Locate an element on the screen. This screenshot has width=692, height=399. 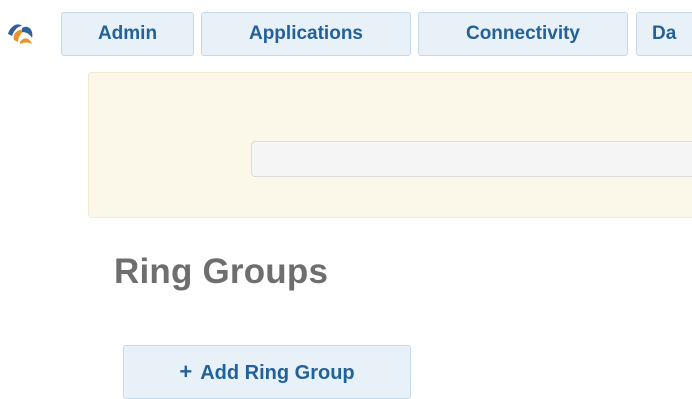
add-ring-group-label: Add Ring Group is located at coordinates (277, 373).